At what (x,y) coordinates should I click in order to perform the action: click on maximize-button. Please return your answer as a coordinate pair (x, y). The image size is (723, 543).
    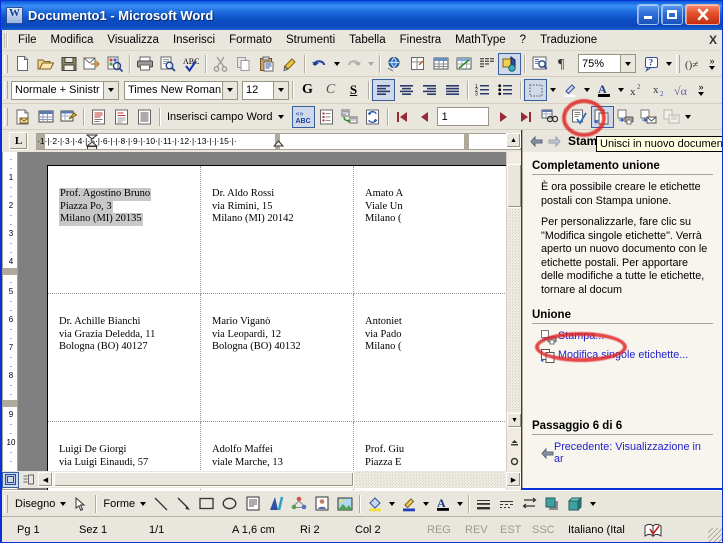
    Looking at the image, I should click on (672, 14).